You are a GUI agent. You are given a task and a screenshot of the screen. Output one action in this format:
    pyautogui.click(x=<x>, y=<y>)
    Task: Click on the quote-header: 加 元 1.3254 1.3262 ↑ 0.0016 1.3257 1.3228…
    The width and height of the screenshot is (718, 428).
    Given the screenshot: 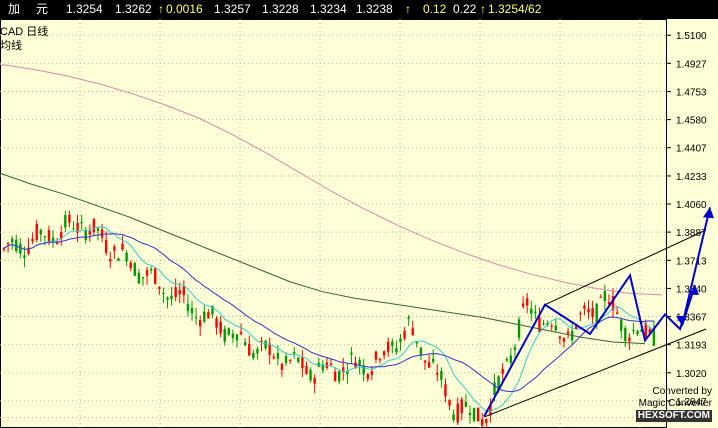 What is the action you would take?
    pyautogui.click(x=359, y=9)
    